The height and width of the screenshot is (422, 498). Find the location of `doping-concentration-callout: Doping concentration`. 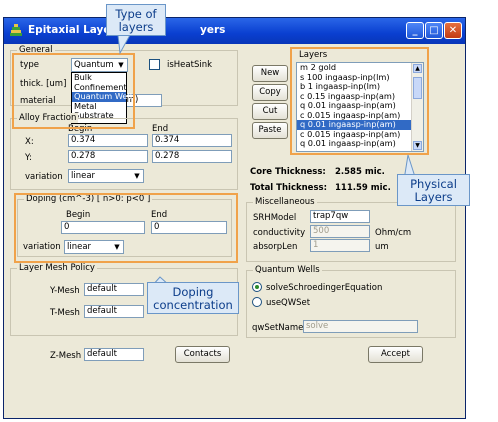

doping-concentration-callout: Doping concentration is located at coordinates (193, 298).